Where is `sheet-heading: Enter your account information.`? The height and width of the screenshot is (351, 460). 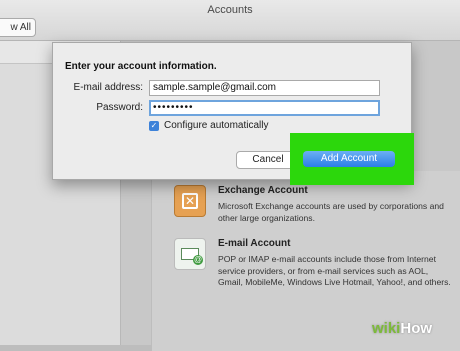
sheet-heading: Enter your account information. is located at coordinates (141, 66).